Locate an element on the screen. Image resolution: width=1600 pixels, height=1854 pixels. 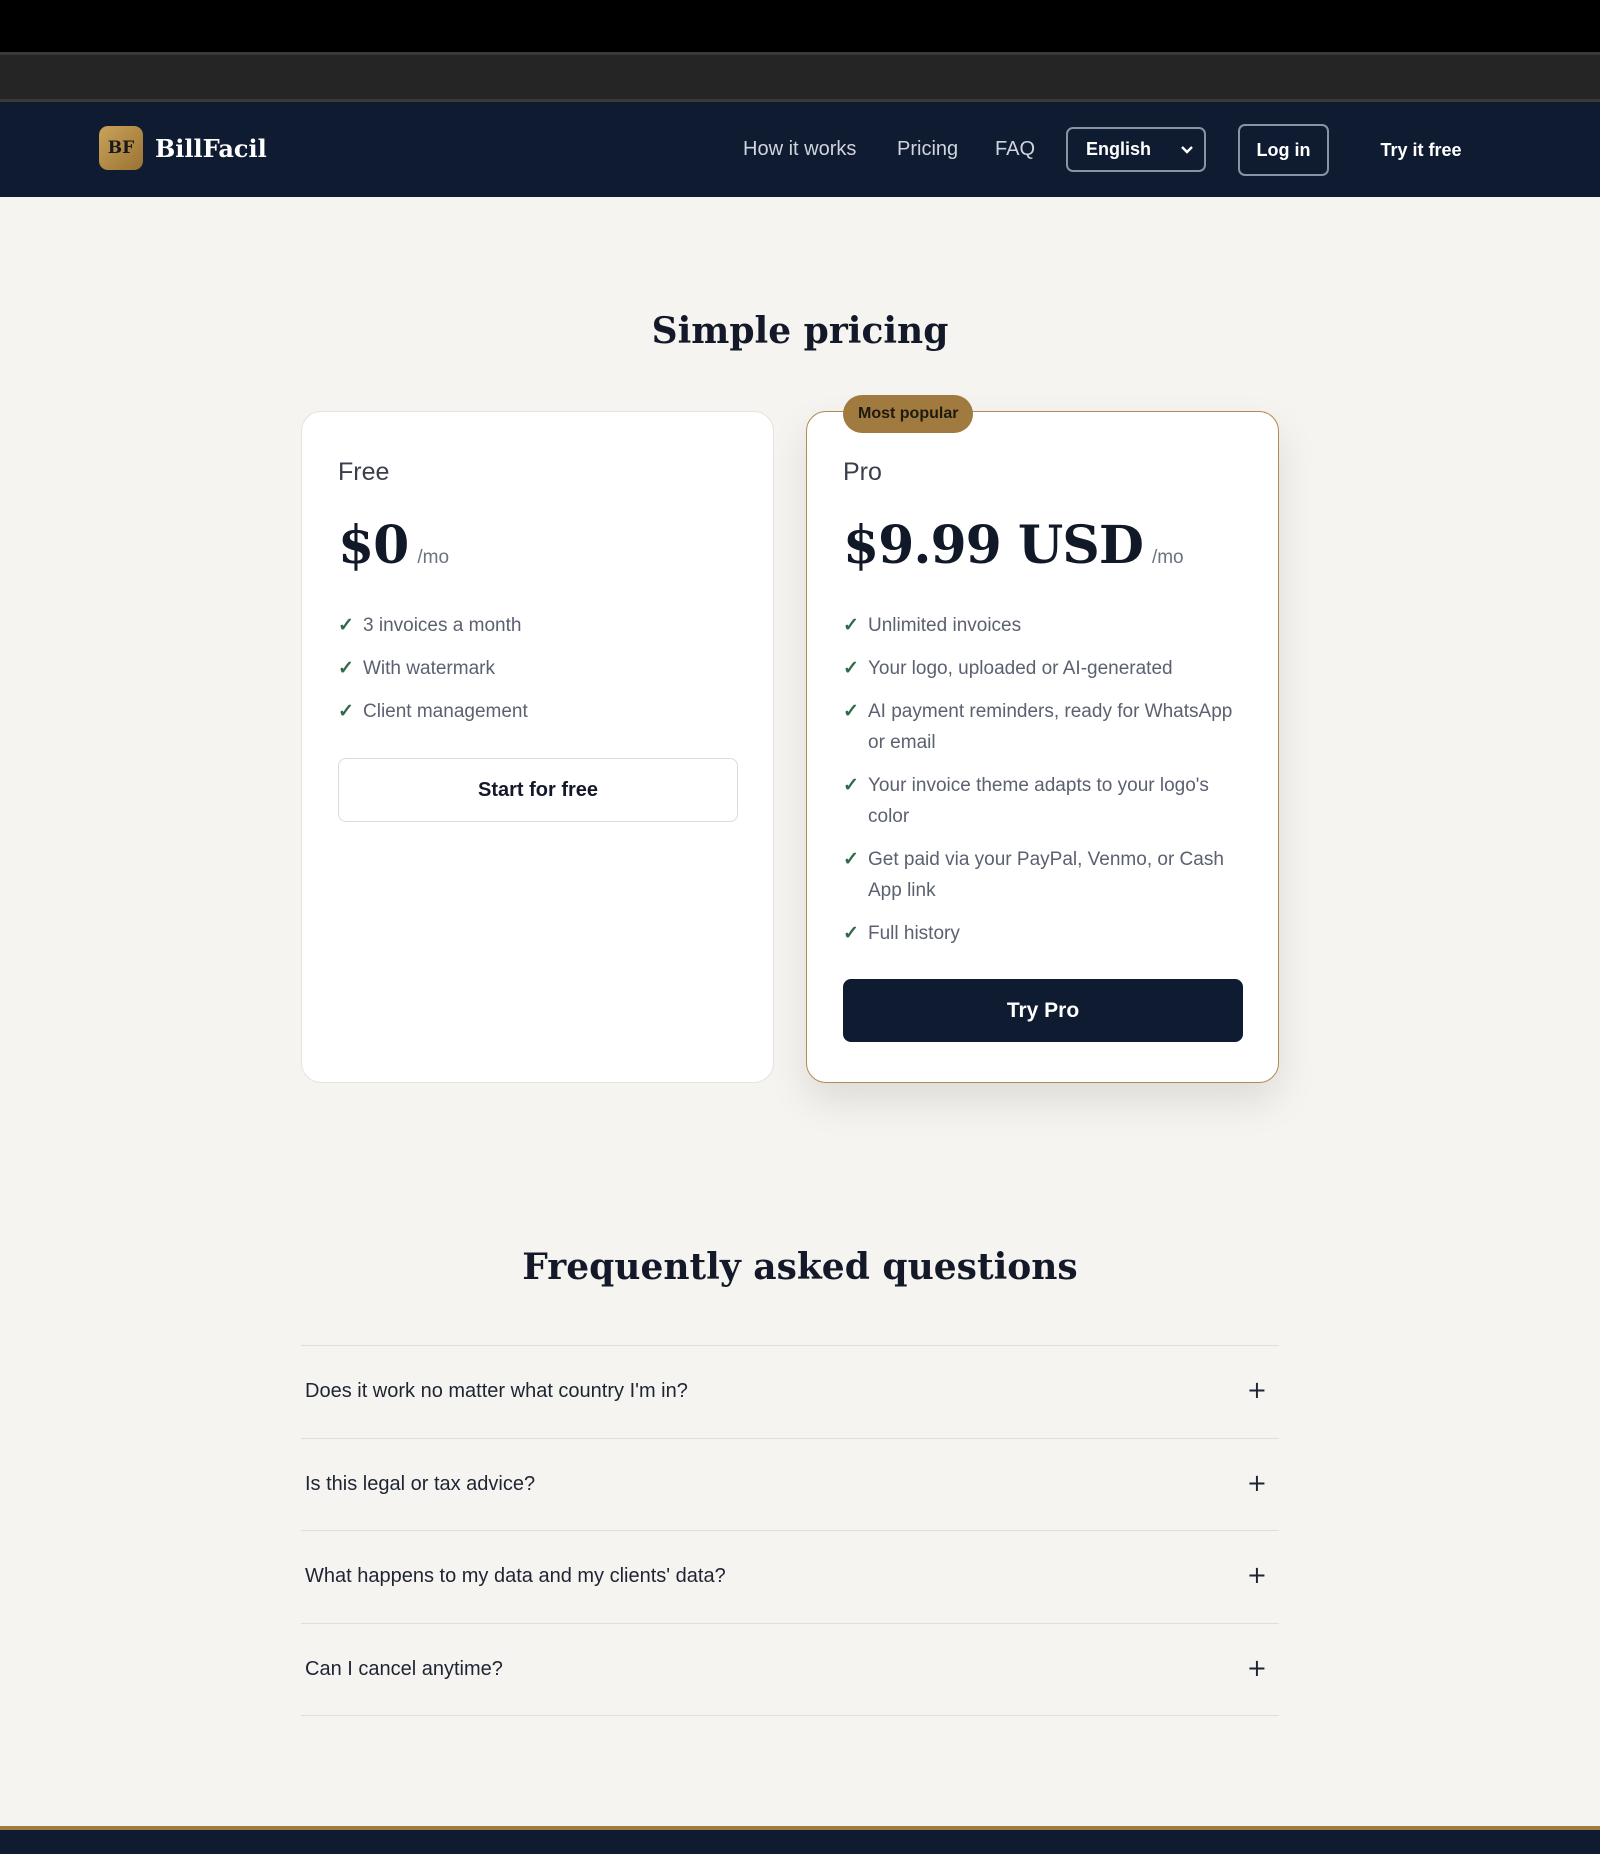
faq-item: Can I cancel anytime? + is located at coordinates (790, 1670).